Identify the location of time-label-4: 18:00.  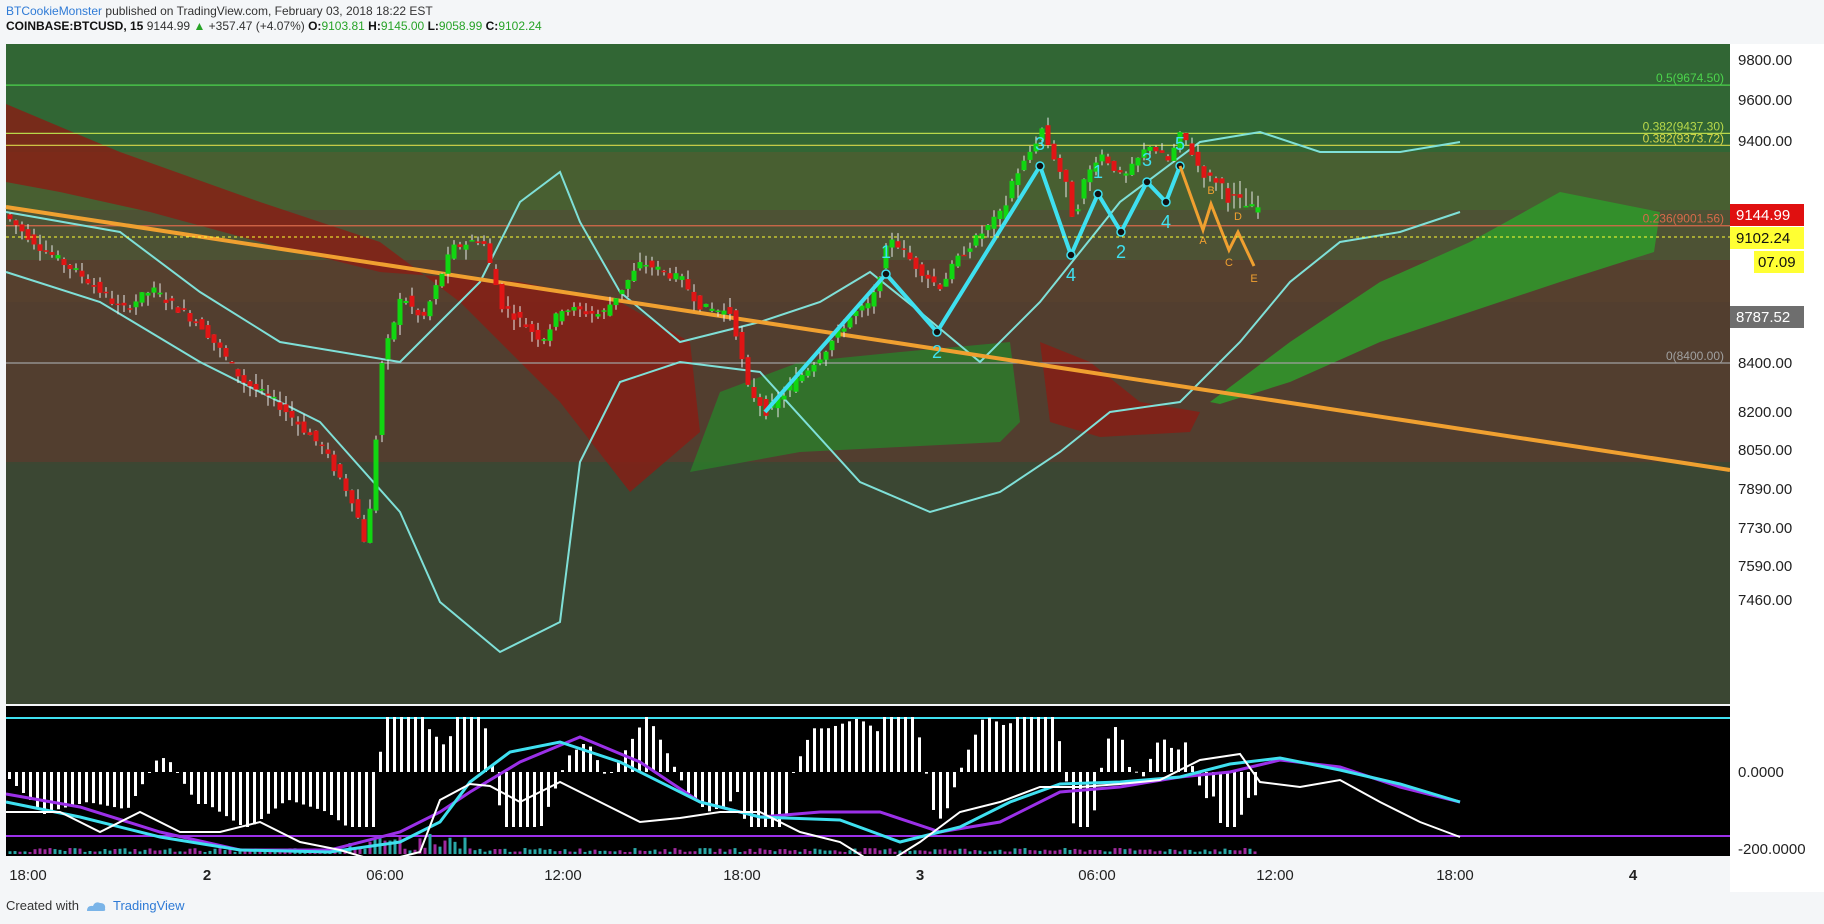
(742, 875).